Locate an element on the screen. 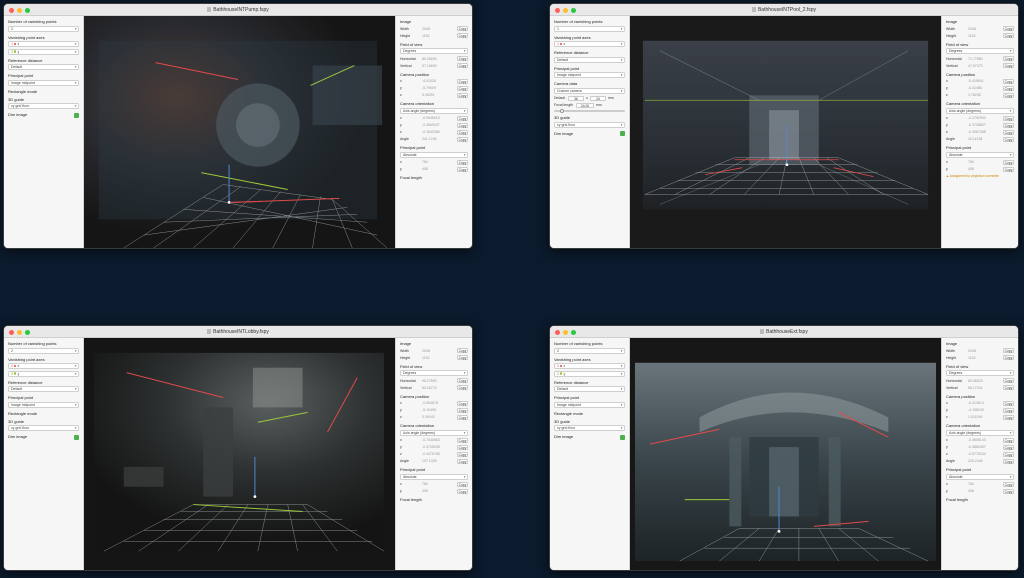 The height and width of the screenshot is (578, 1024). title-bar: BathhouseExt.fspy is located at coordinates (784, 332).